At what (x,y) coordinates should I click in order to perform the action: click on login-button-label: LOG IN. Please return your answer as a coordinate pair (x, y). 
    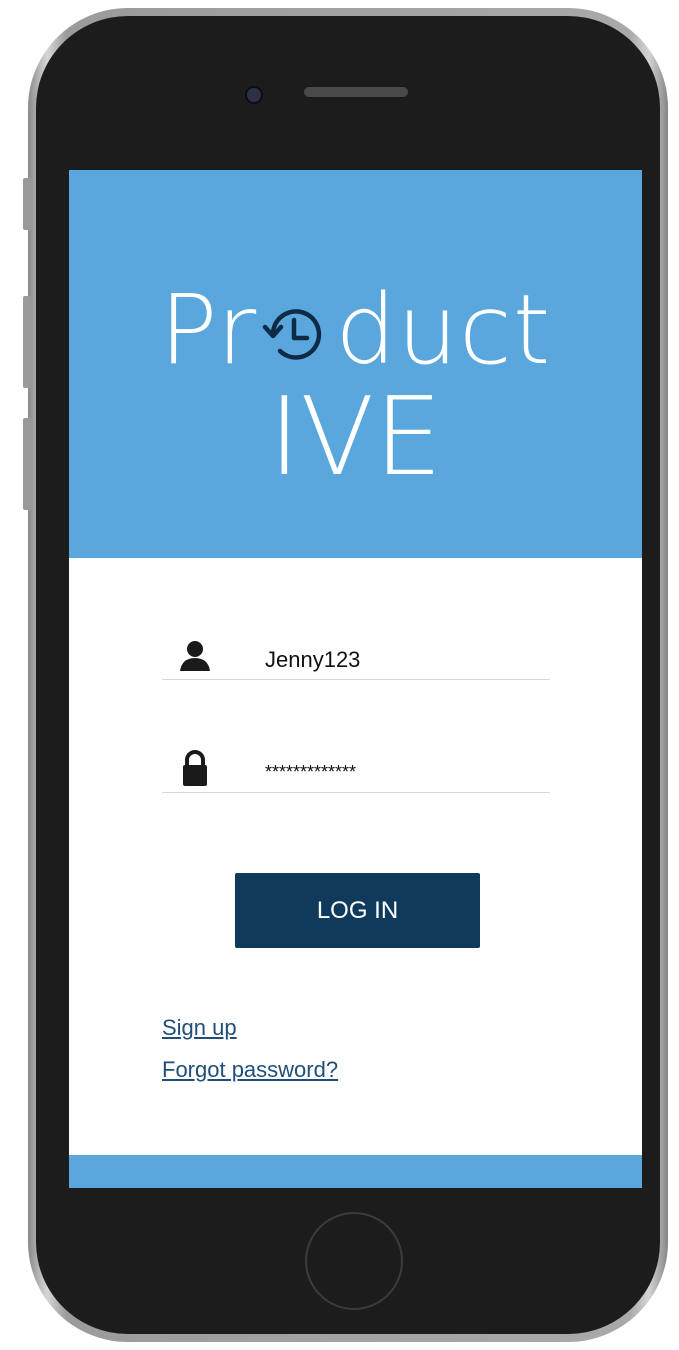
    Looking at the image, I should click on (357, 910).